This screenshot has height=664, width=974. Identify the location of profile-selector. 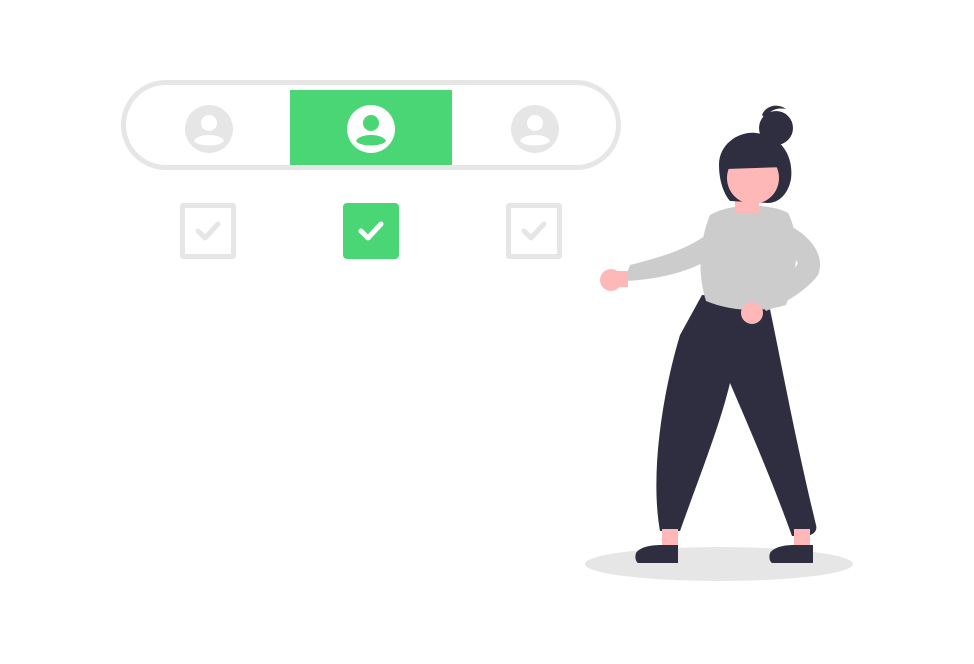
(371, 125).